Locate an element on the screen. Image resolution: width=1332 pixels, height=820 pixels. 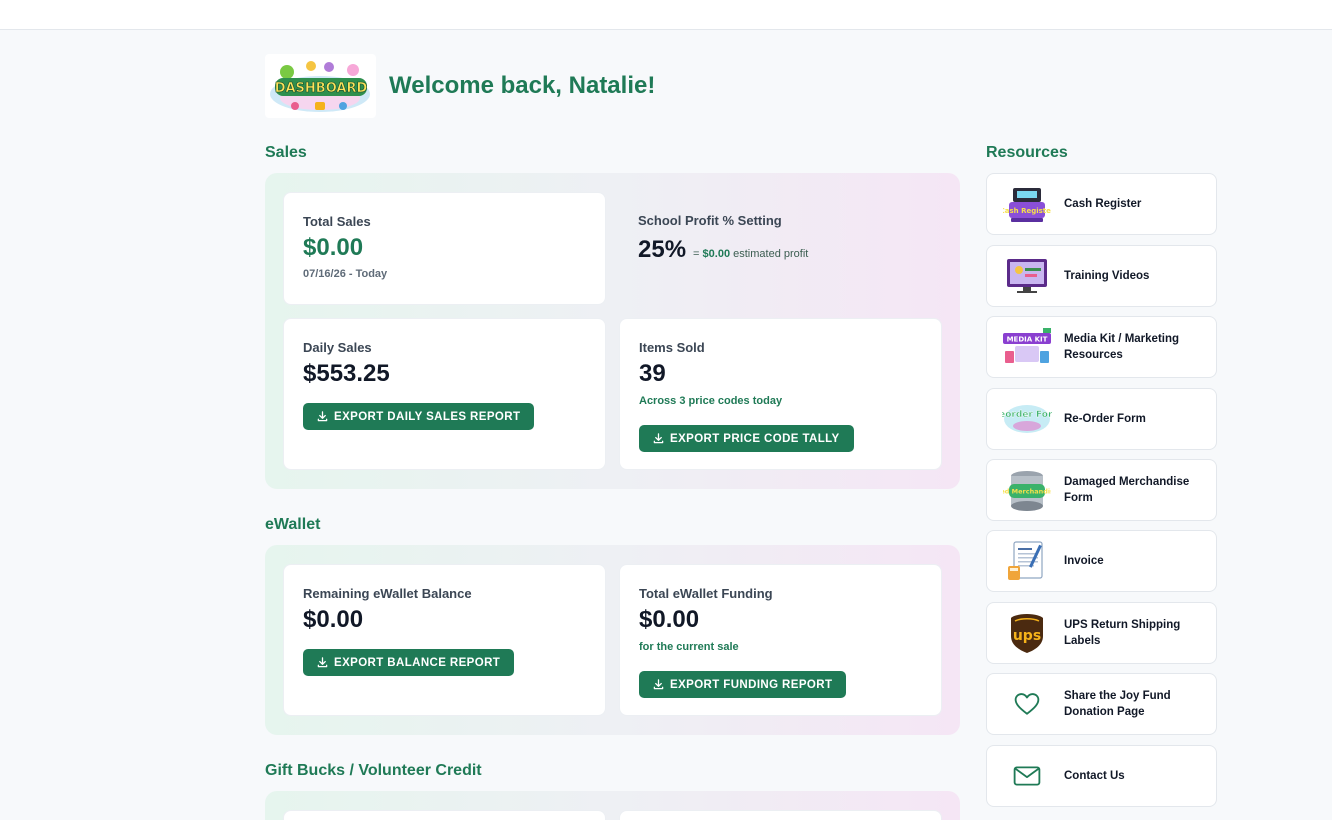
sales-section-title: Sales is located at coordinates (286, 152).